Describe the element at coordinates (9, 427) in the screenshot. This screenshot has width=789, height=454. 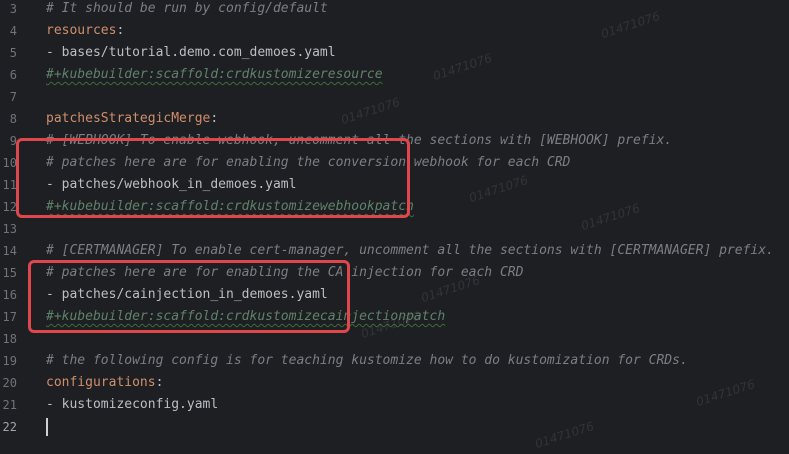
I see `line-number: 22` at that location.